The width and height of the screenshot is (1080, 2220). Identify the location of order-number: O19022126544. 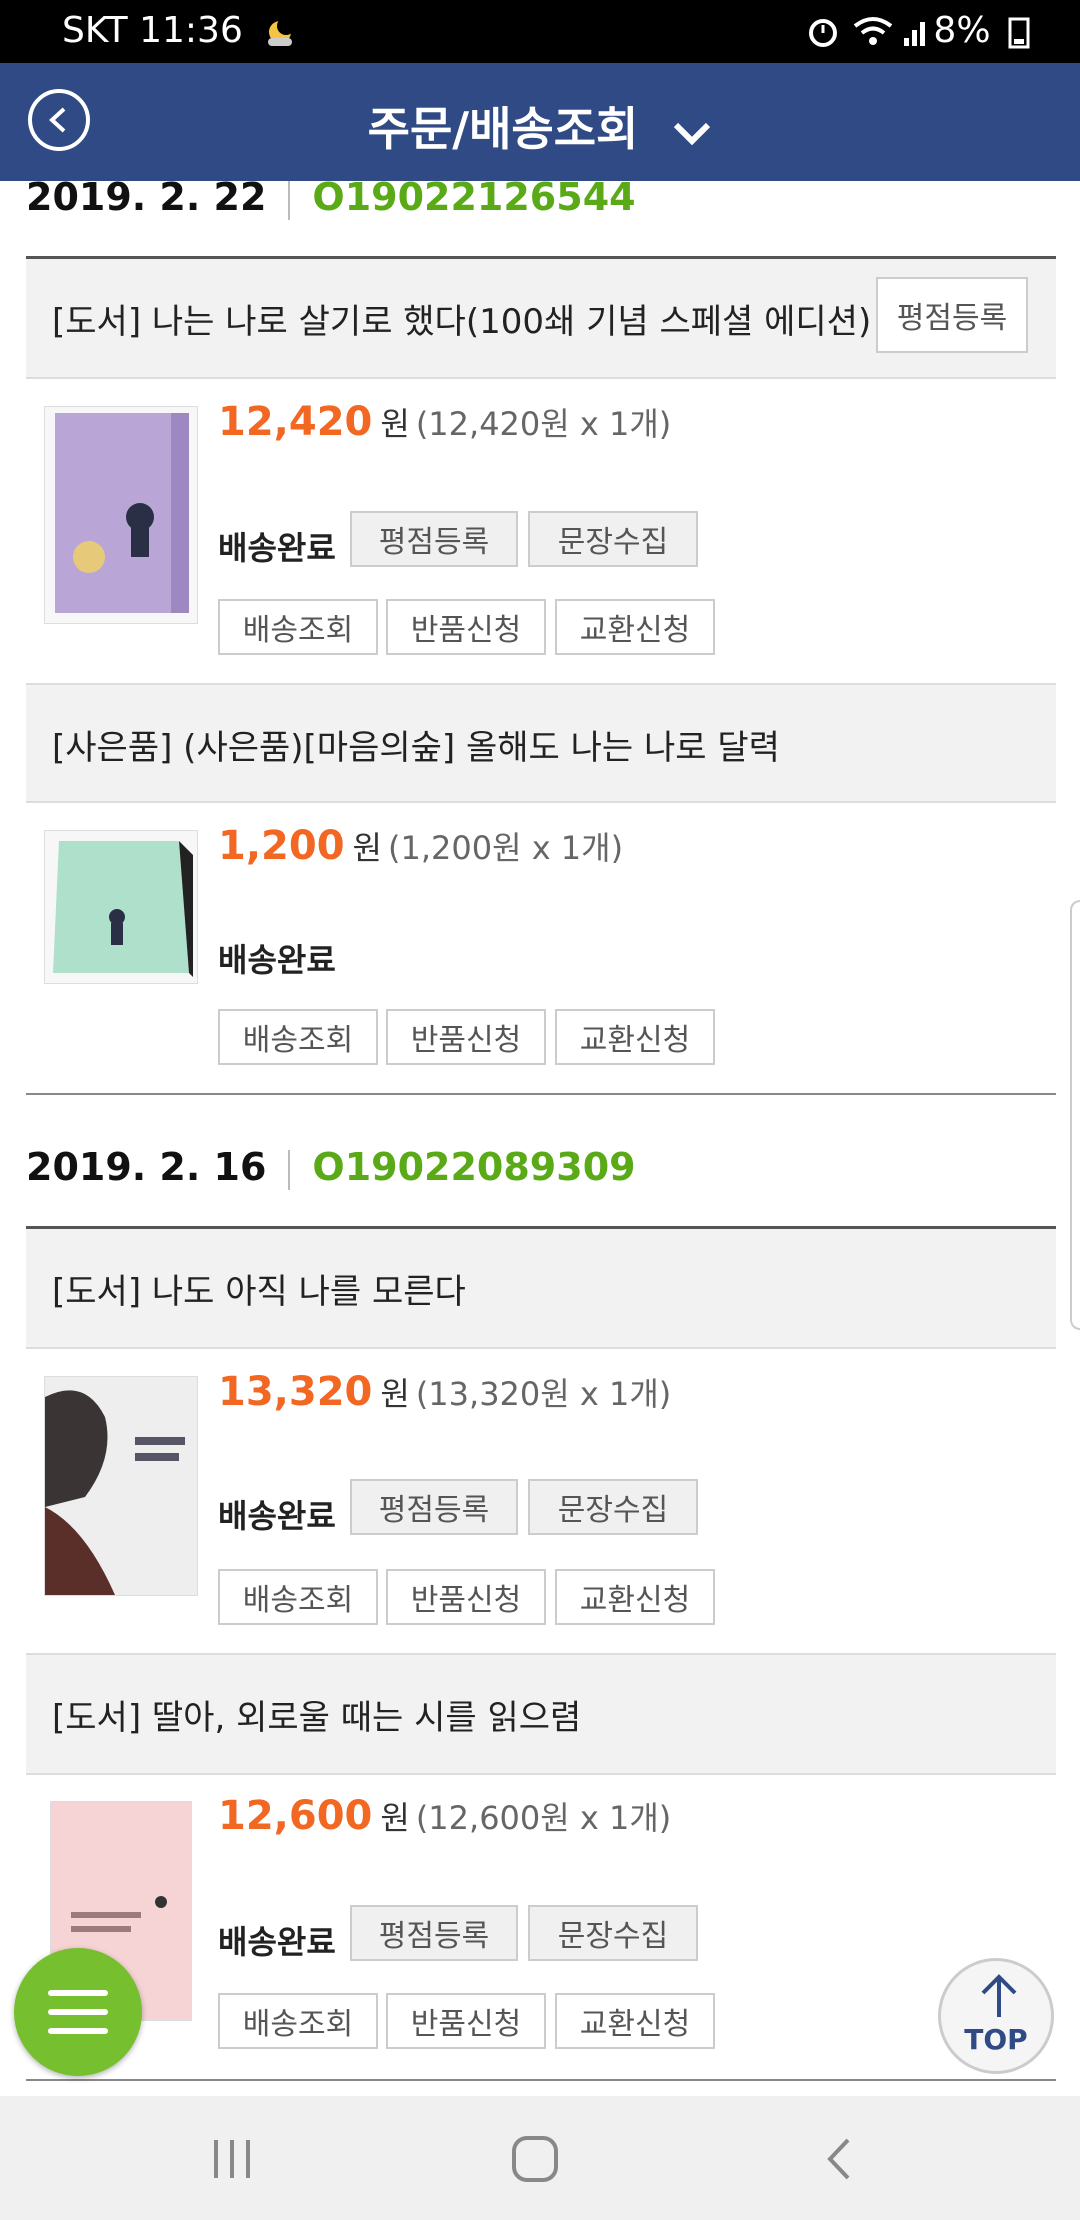
(473, 200).